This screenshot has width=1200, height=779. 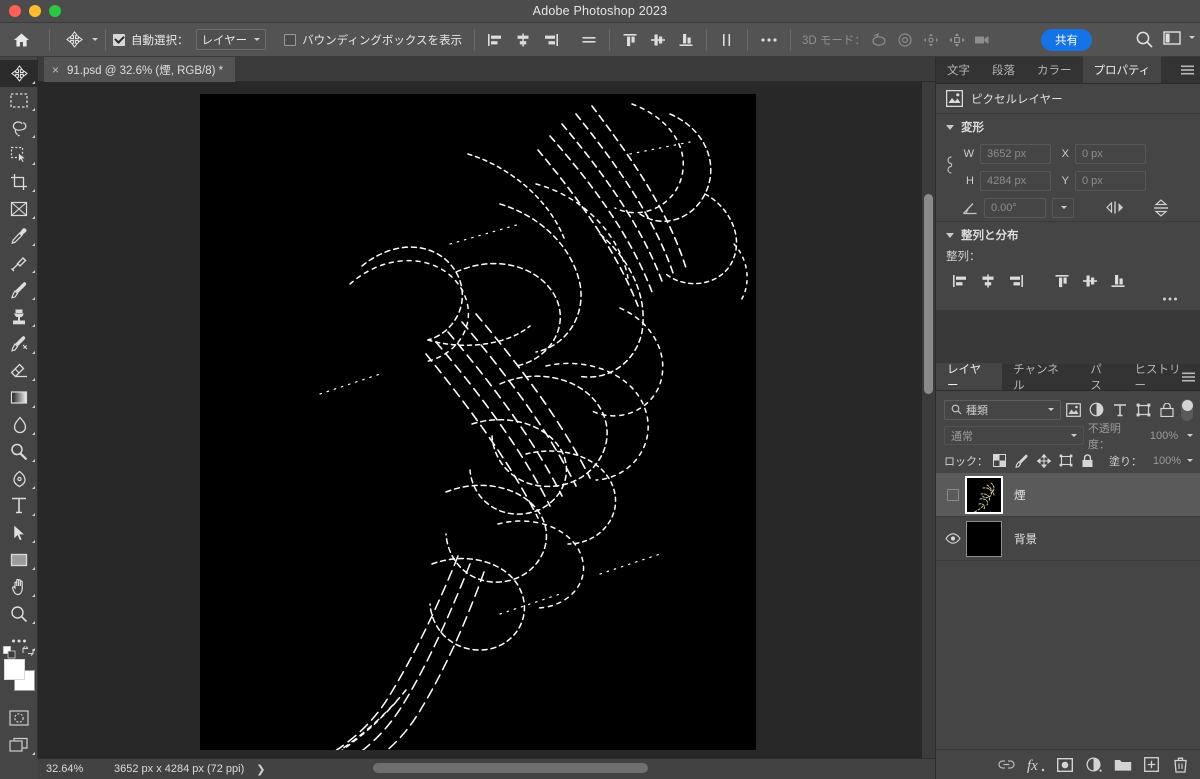 I want to click on workspace-chevron-down-icon, so click(x=1191, y=37).